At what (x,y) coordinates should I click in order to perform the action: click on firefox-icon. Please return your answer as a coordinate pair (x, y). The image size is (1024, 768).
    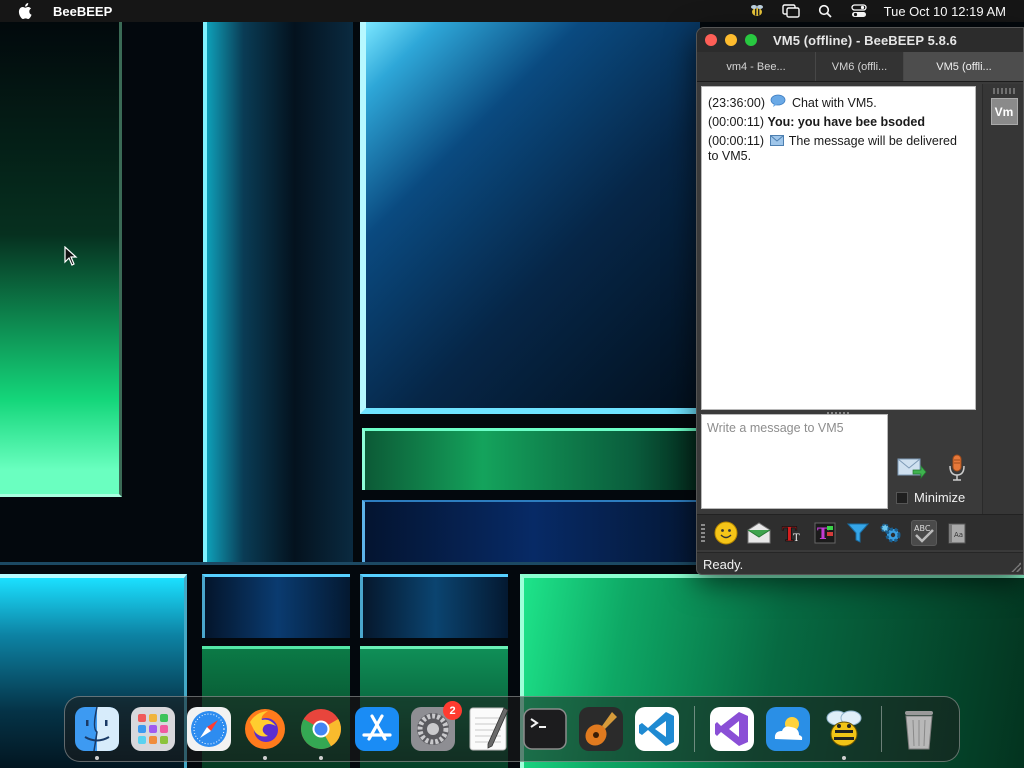
    Looking at the image, I should click on (265, 729).